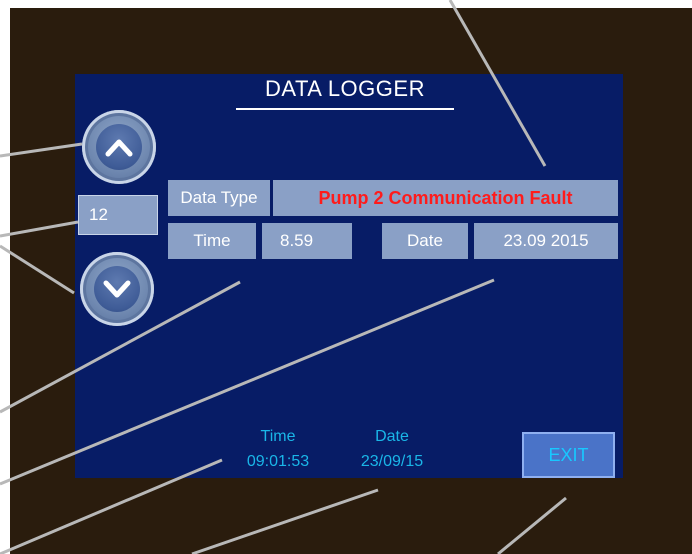 The height and width of the screenshot is (554, 692). What do you see at coordinates (41, 150) in the screenshot?
I see `callout-line-up` at bounding box center [41, 150].